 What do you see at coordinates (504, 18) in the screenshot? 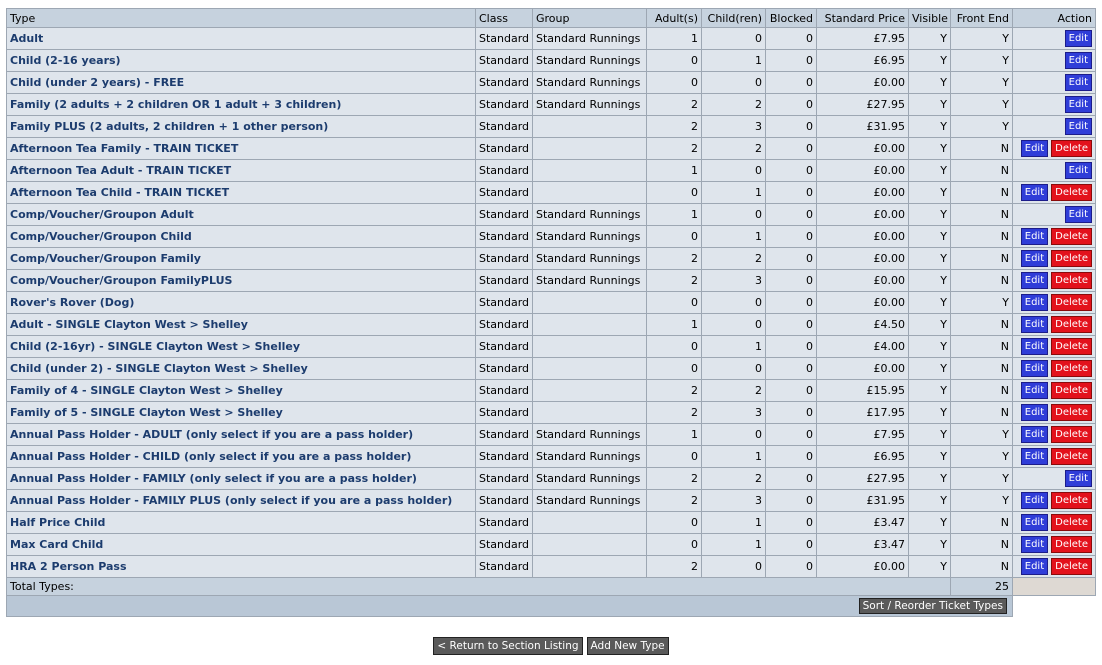
I see `col-header-class: Class` at bounding box center [504, 18].